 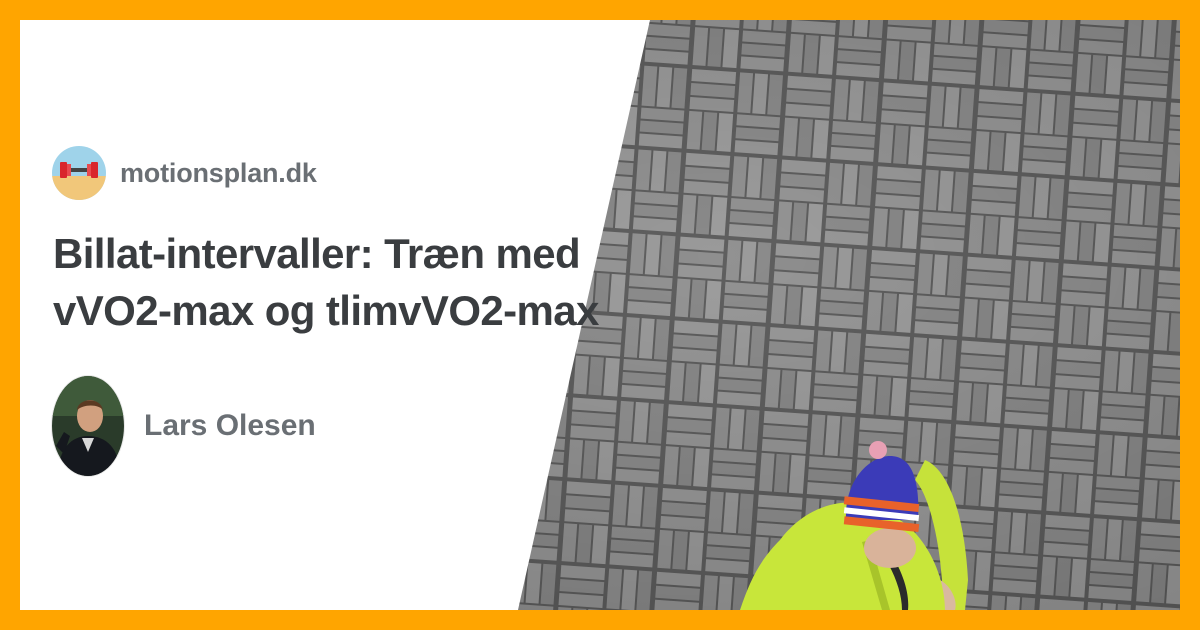 I want to click on author-byline: Lars Olesen, so click(x=184, y=426).